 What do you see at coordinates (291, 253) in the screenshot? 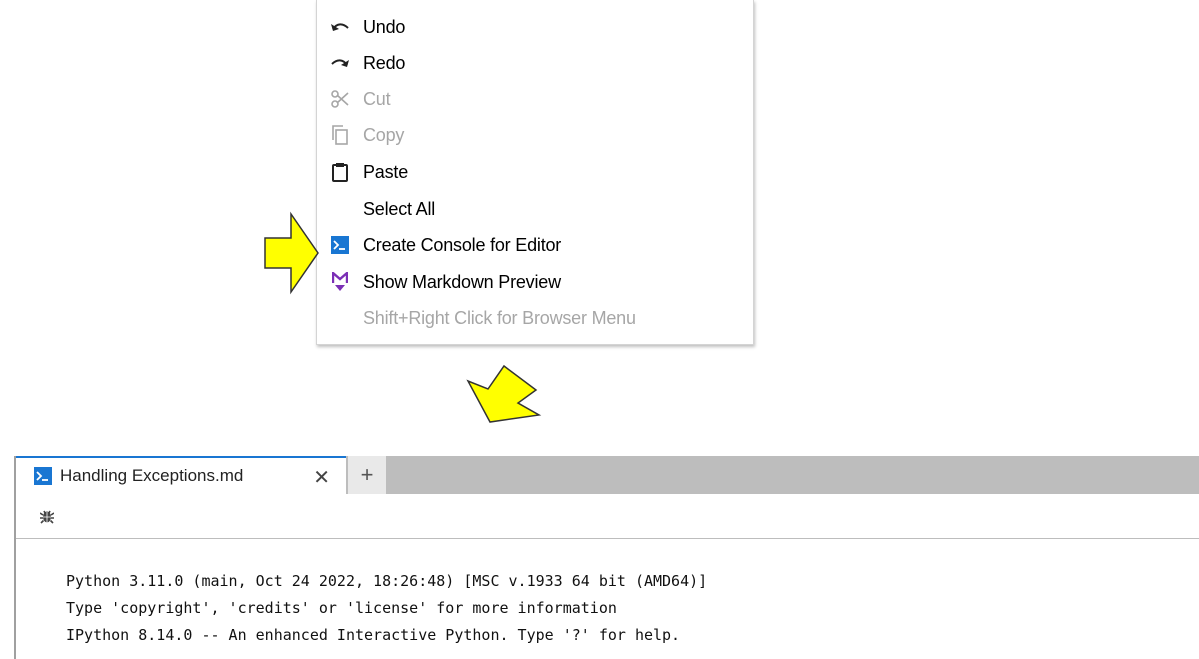
I see `pointer-arrow-right-icon` at bounding box center [291, 253].